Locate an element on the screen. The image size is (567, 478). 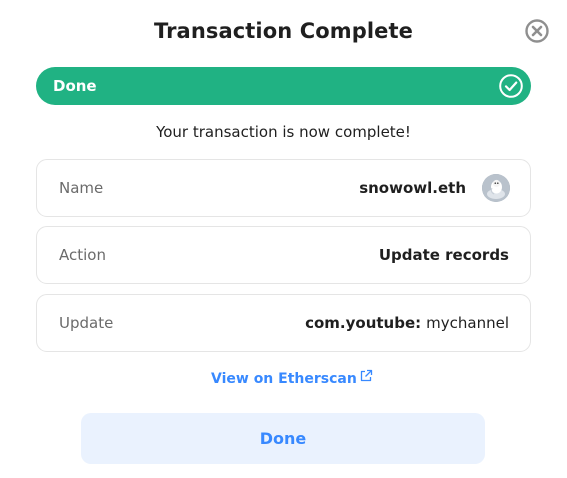
completion-message: Your transaction is now complete! is located at coordinates (283, 132).